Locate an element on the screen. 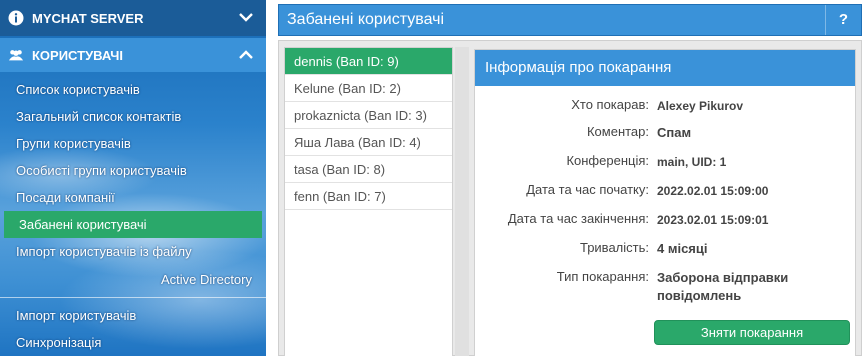  info-value: 4 місяці is located at coordinates (682, 248).